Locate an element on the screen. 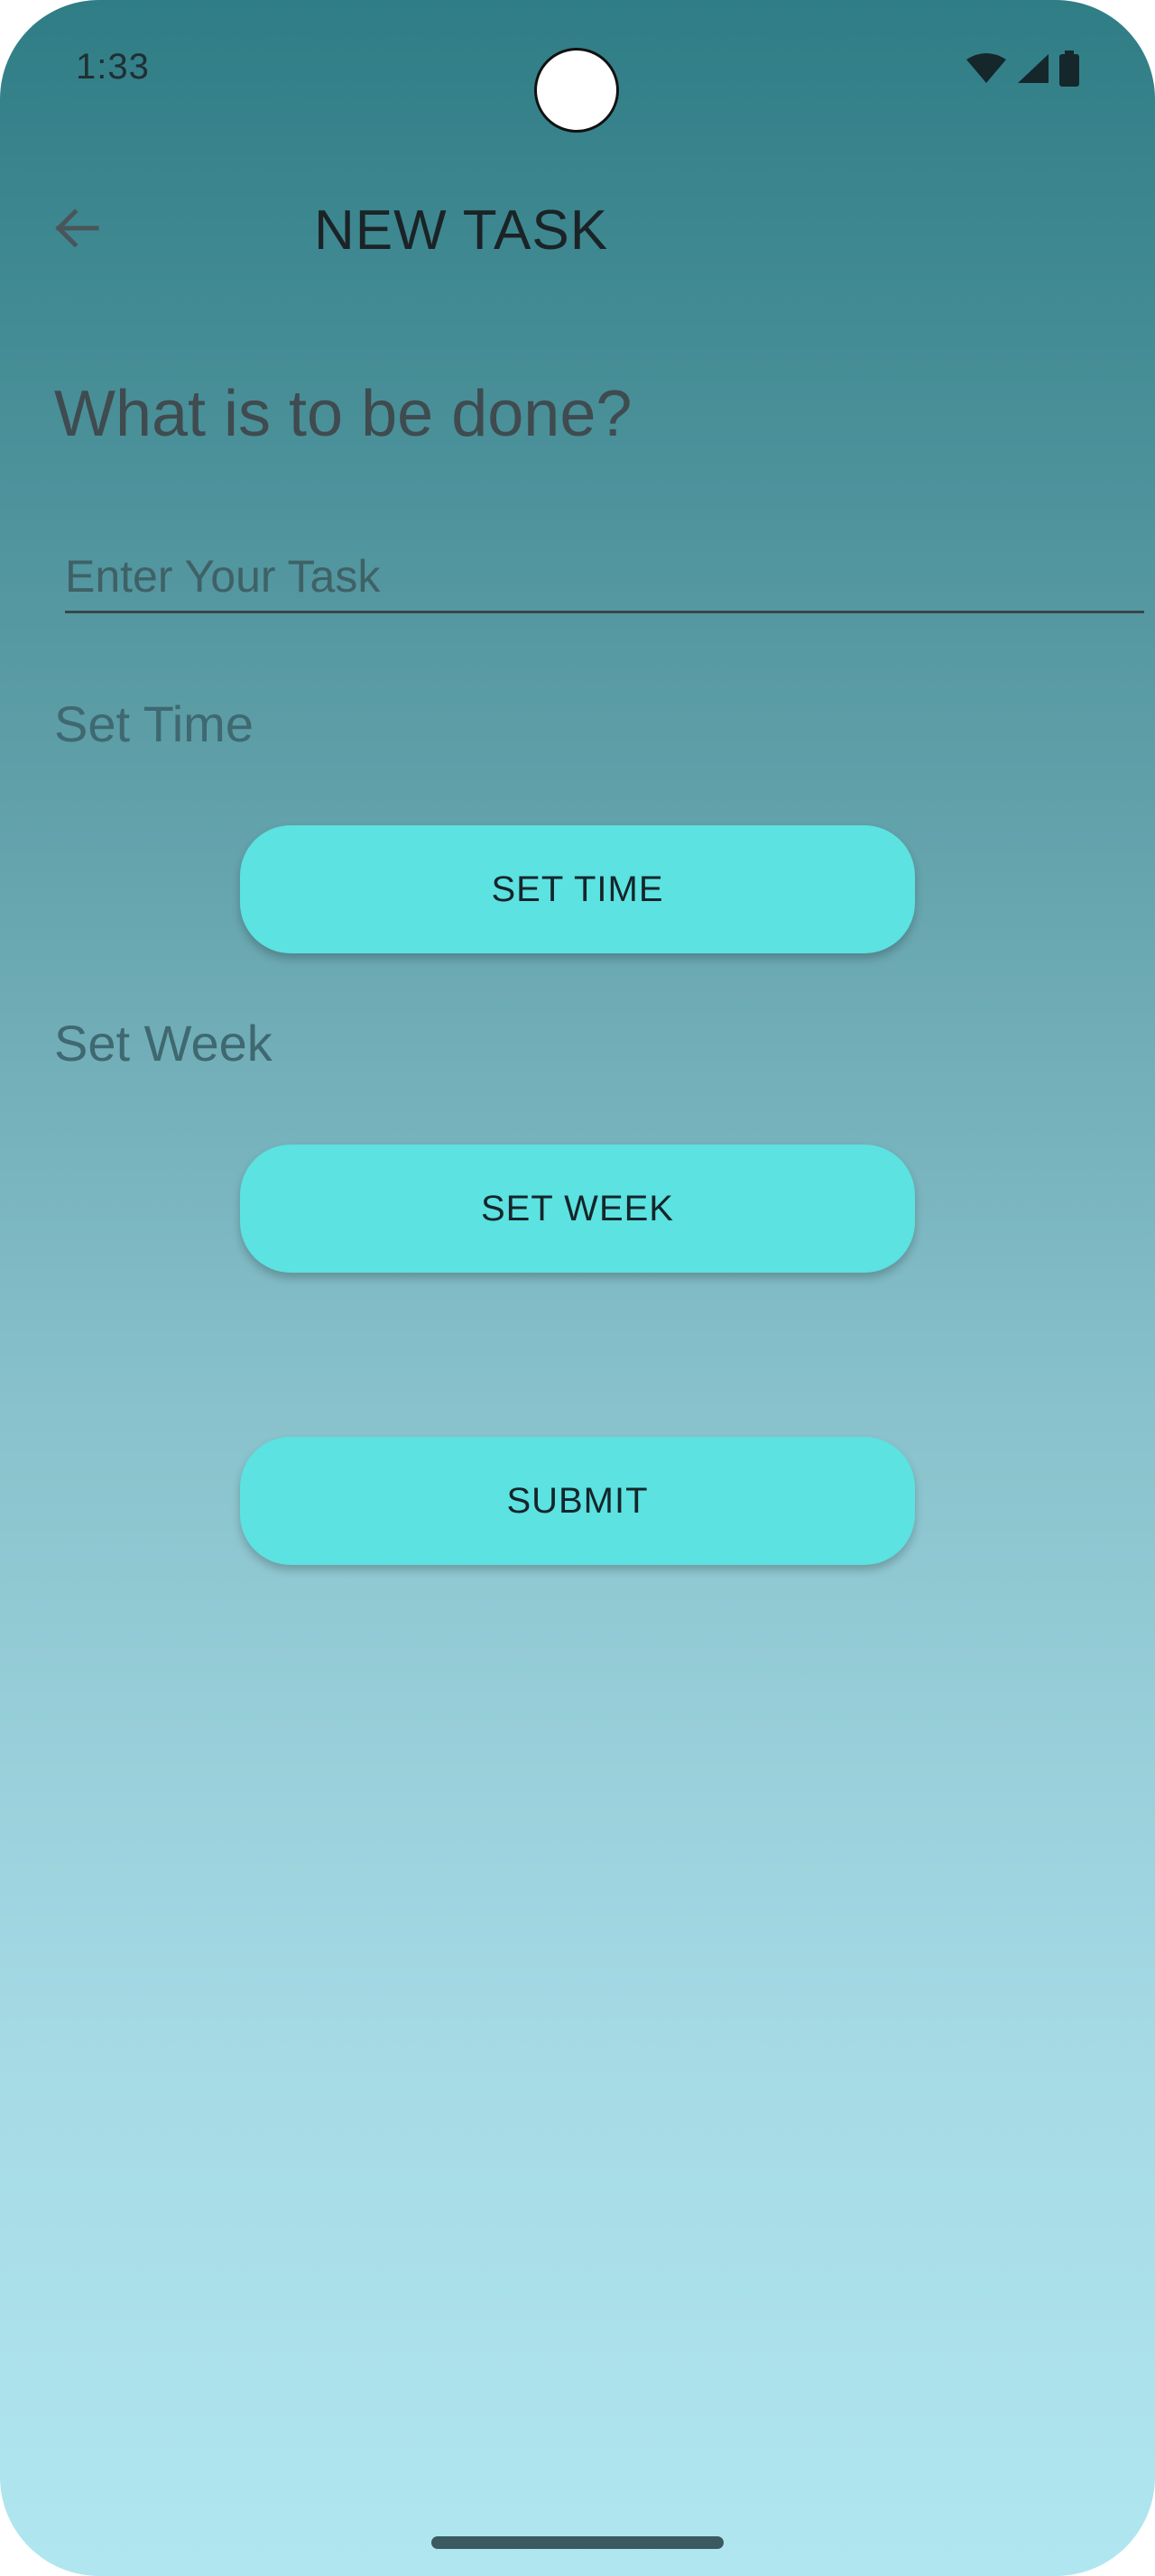 The width and height of the screenshot is (1155, 2576). status-time: 1:33 is located at coordinates (113, 67).